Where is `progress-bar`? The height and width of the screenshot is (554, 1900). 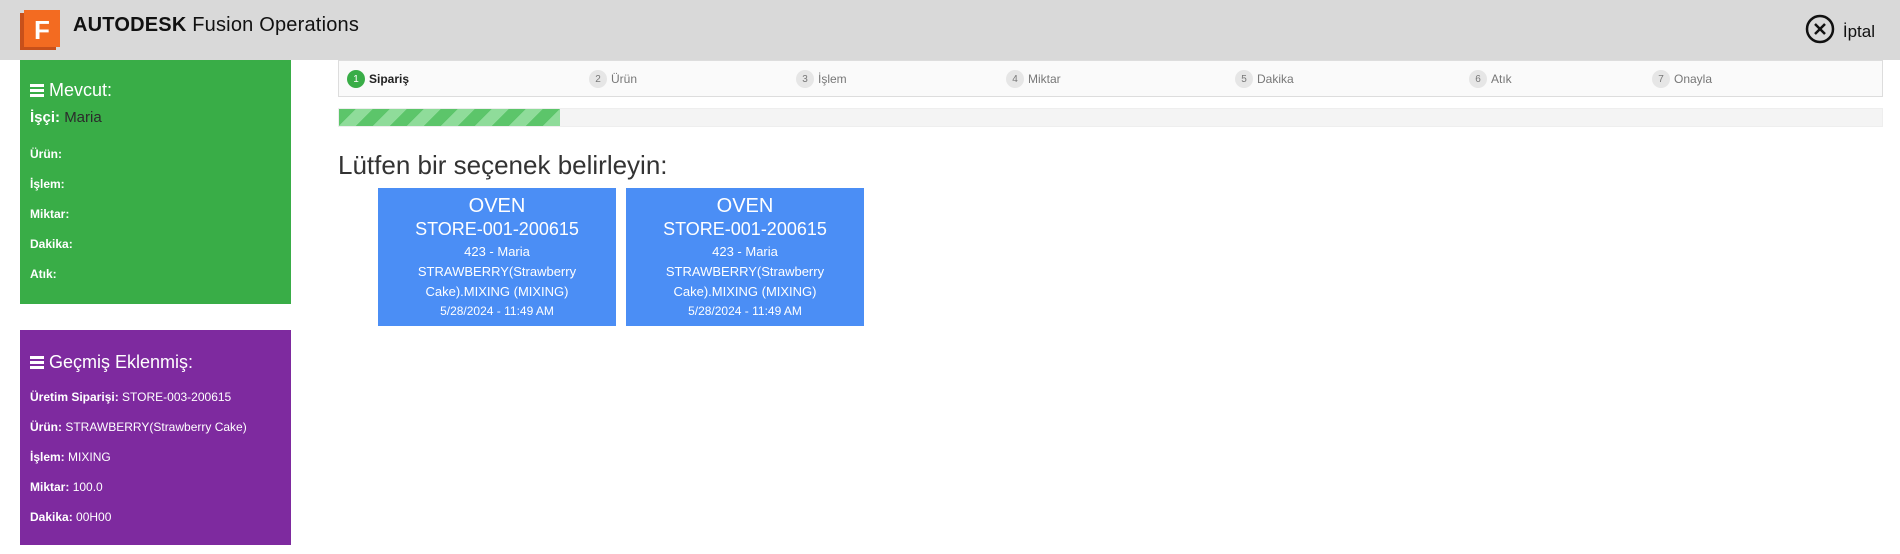 progress-bar is located at coordinates (1110, 117).